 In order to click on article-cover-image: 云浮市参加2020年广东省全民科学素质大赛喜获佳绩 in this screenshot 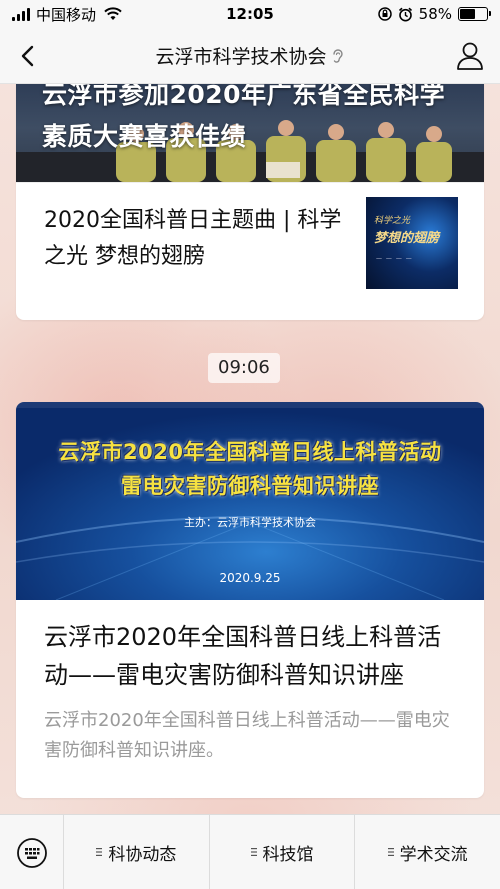, I will do `click(250, 133)`.